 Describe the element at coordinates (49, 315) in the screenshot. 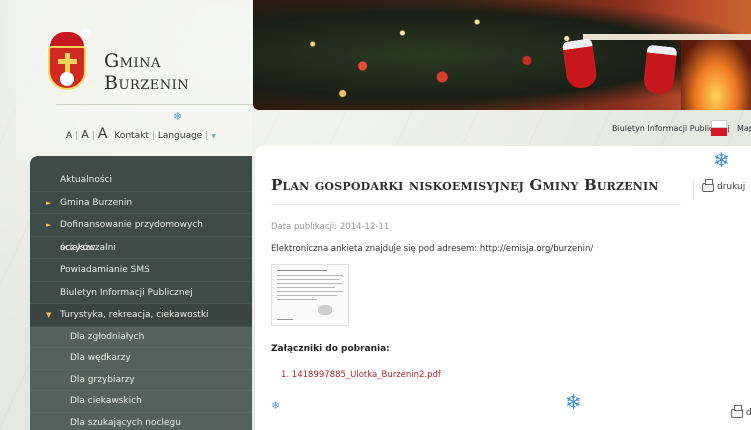

I see `arrow-down-icon: ▼` at that location.